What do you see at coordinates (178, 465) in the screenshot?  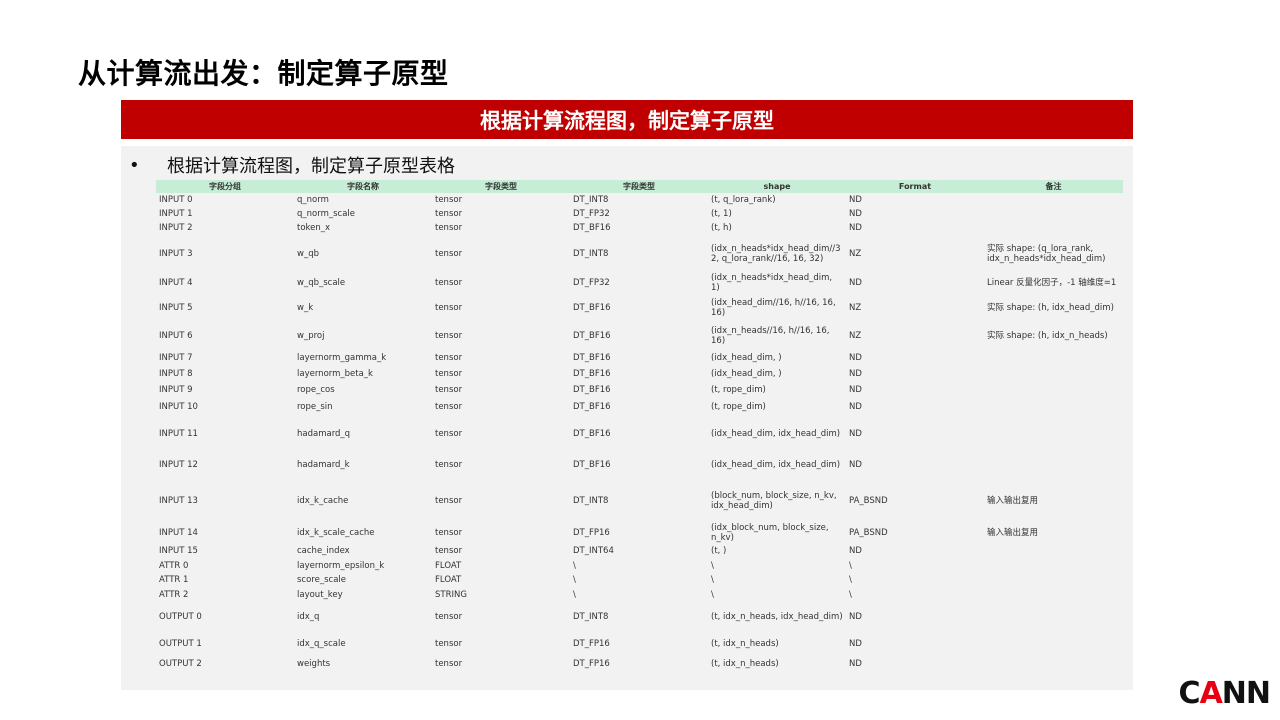 I see `cell-group: INPUT 12` at bounding box center [178, 465].